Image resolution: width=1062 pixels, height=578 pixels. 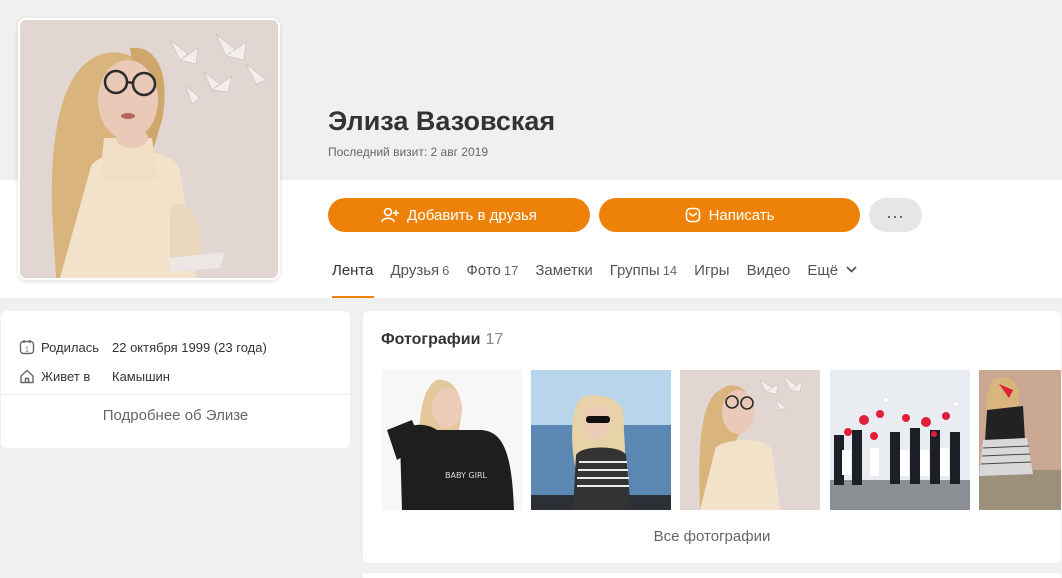 What do you see at coordinates (692, 215) in the screenshot?
I see `message-icon` at bounding box center [692, 215].